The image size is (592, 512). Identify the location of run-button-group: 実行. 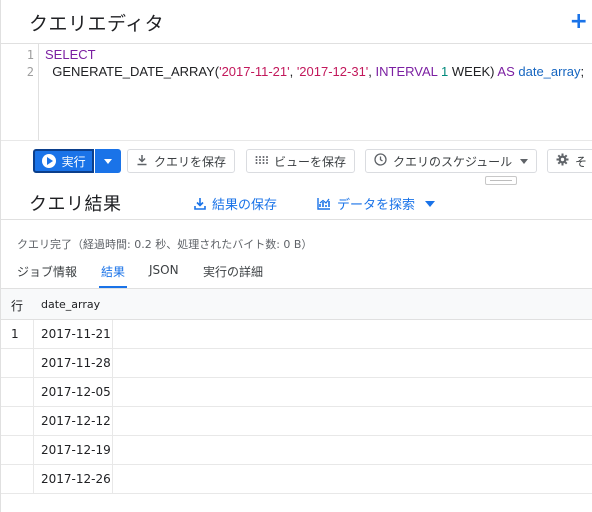
(77, 161).